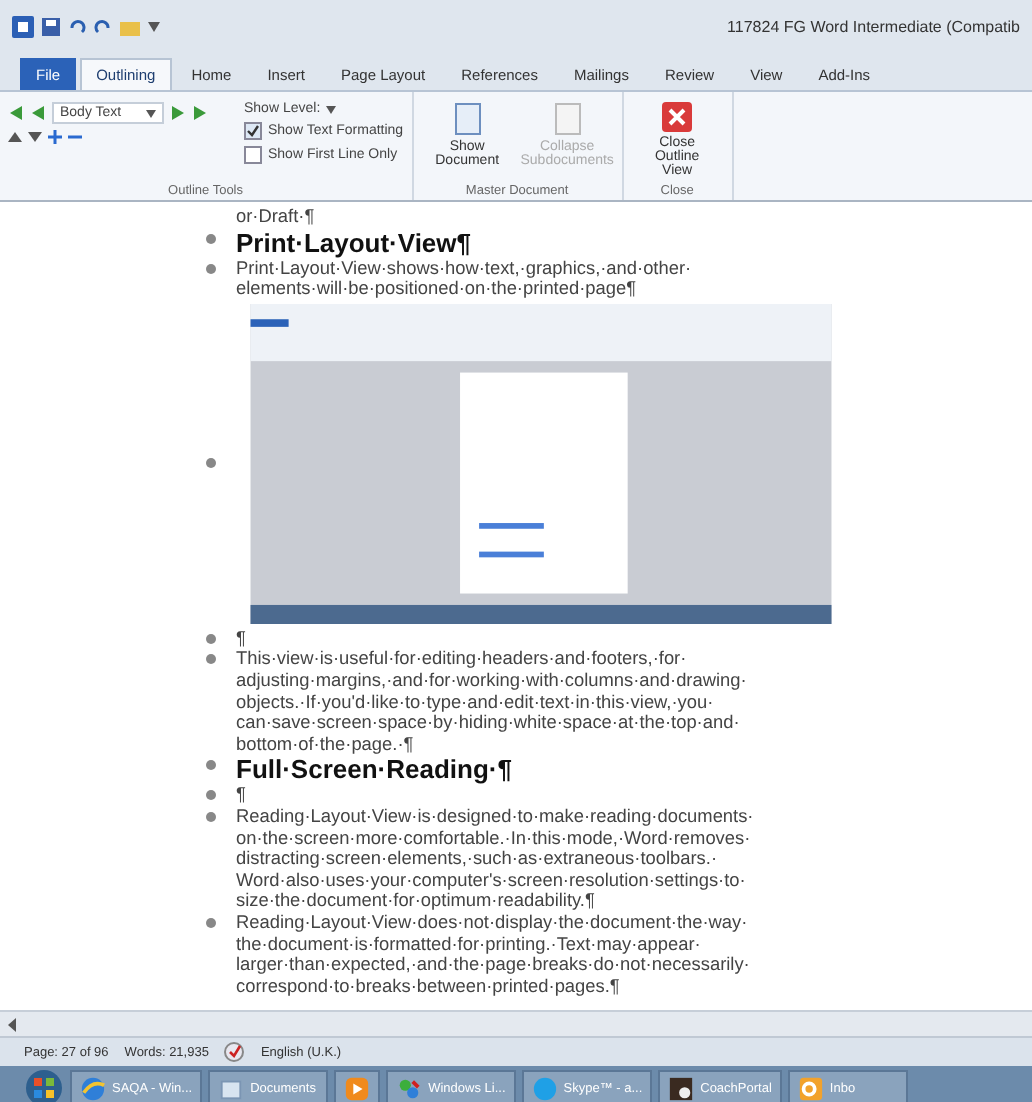 This screenshot has height=1102, width=1032. What do you see at coordinates (15, 137) in the screenshot?
I see `move-up-icon` at bounding box center [15, 137].